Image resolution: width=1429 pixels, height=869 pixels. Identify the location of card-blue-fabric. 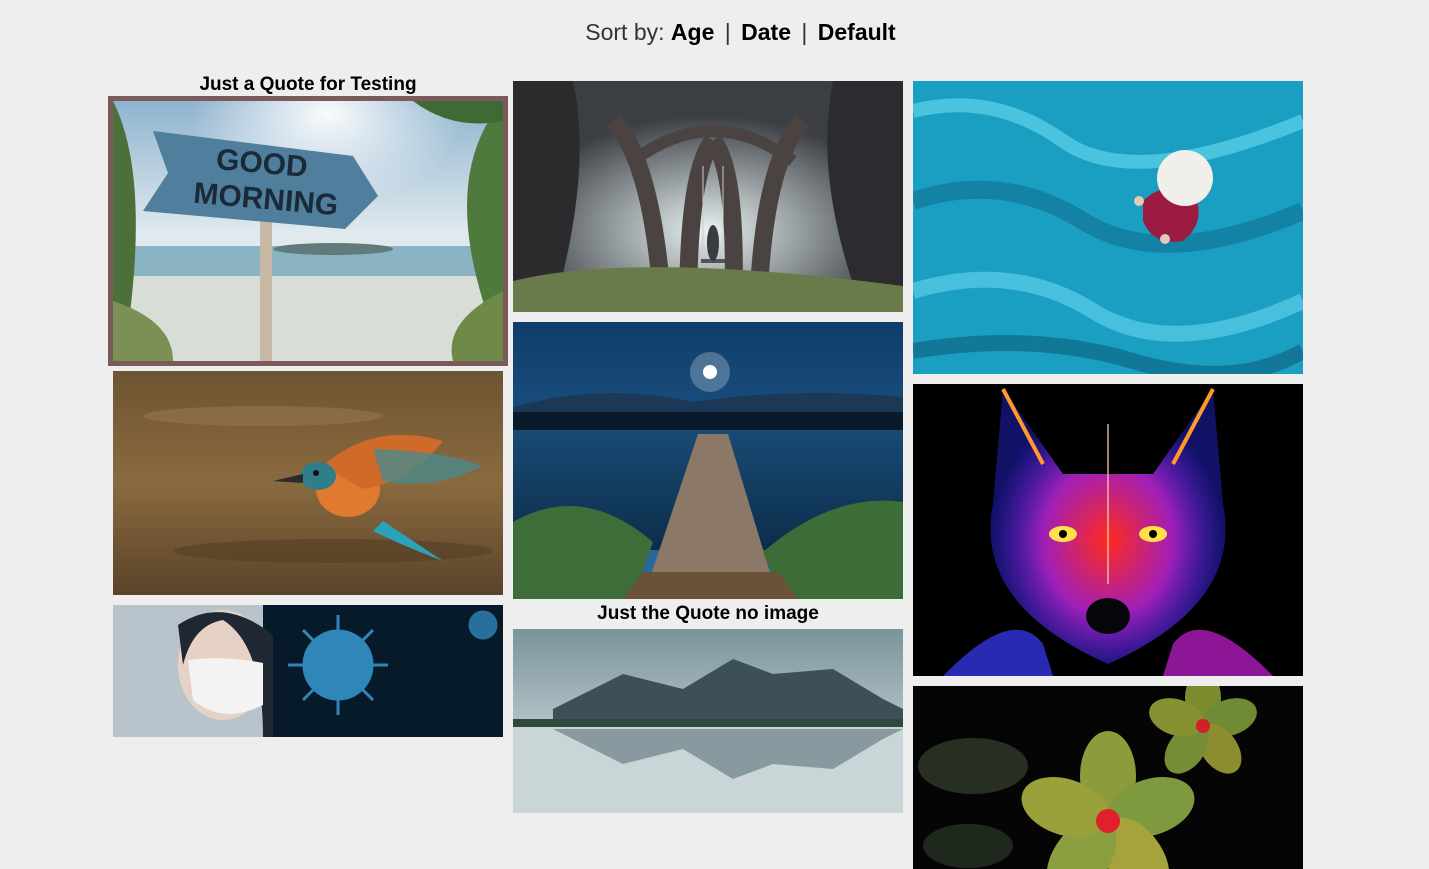
(1108, 227).